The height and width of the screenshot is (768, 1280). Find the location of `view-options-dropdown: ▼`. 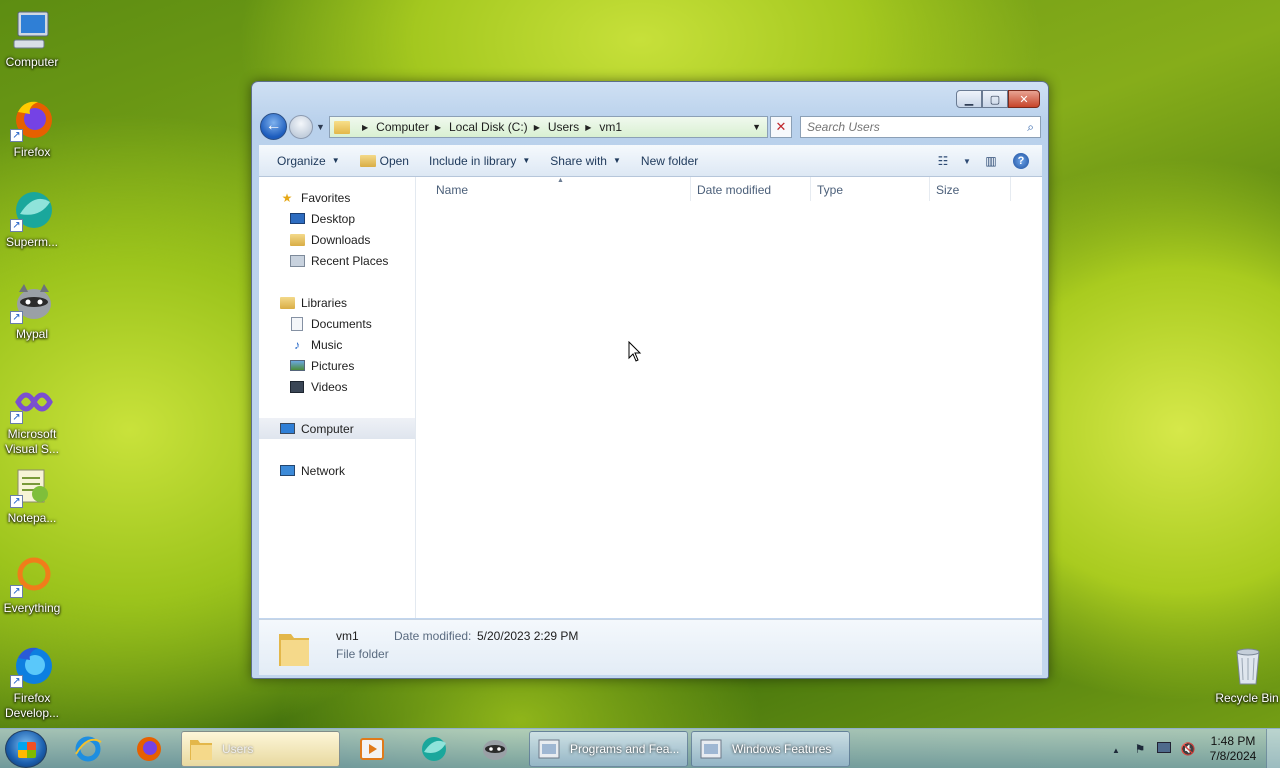

view-options-dropdown: ▼ is located at coordinates (967, 161).